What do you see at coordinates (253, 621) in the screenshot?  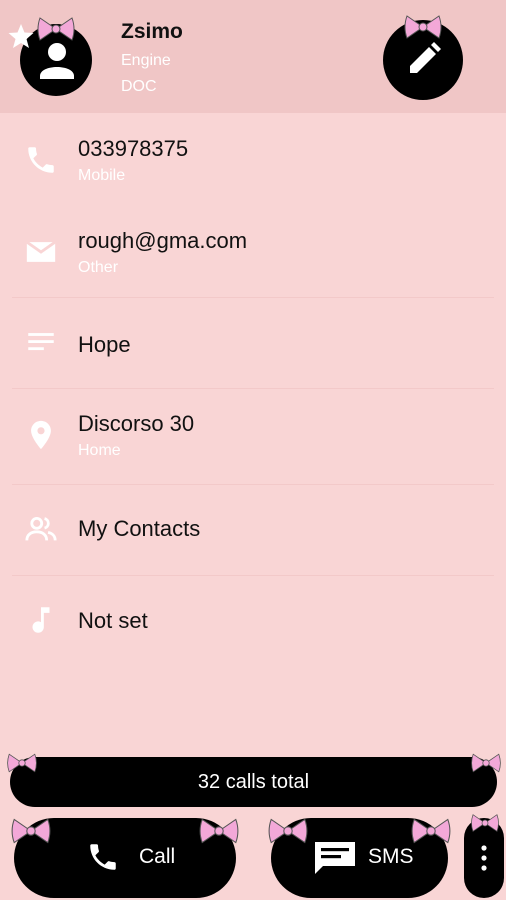 I see `ringtone-row: Not set` at bounding box center [253, 621].